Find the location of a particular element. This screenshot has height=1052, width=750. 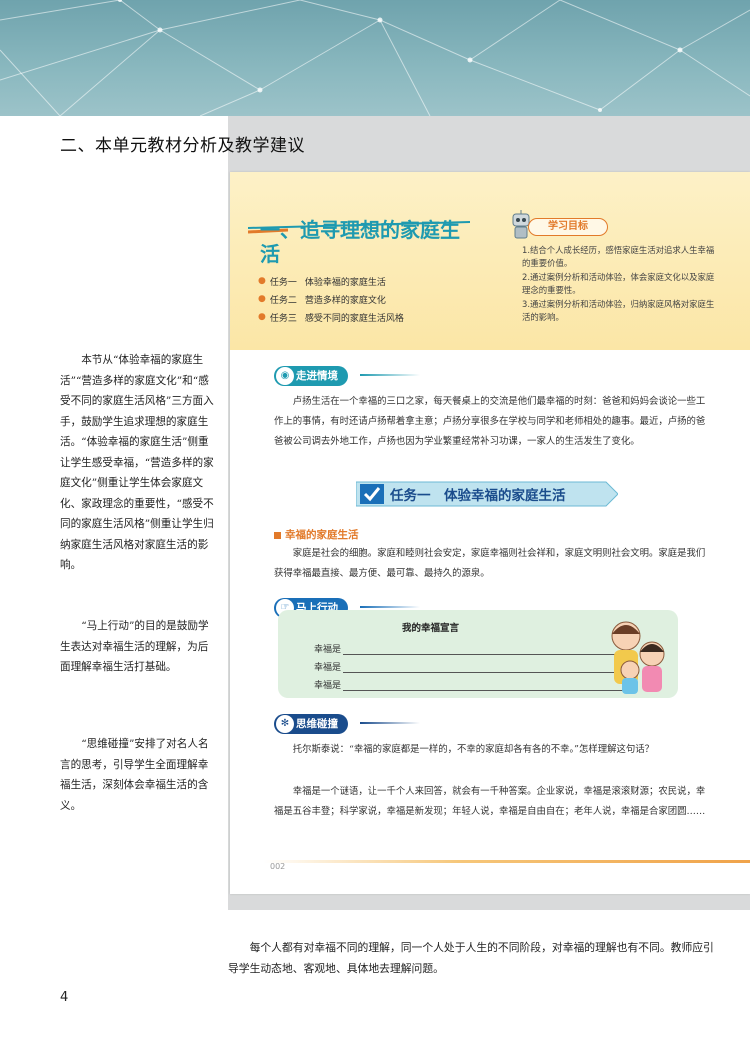

square-bullet-icon is located at coordinates (277, 535).